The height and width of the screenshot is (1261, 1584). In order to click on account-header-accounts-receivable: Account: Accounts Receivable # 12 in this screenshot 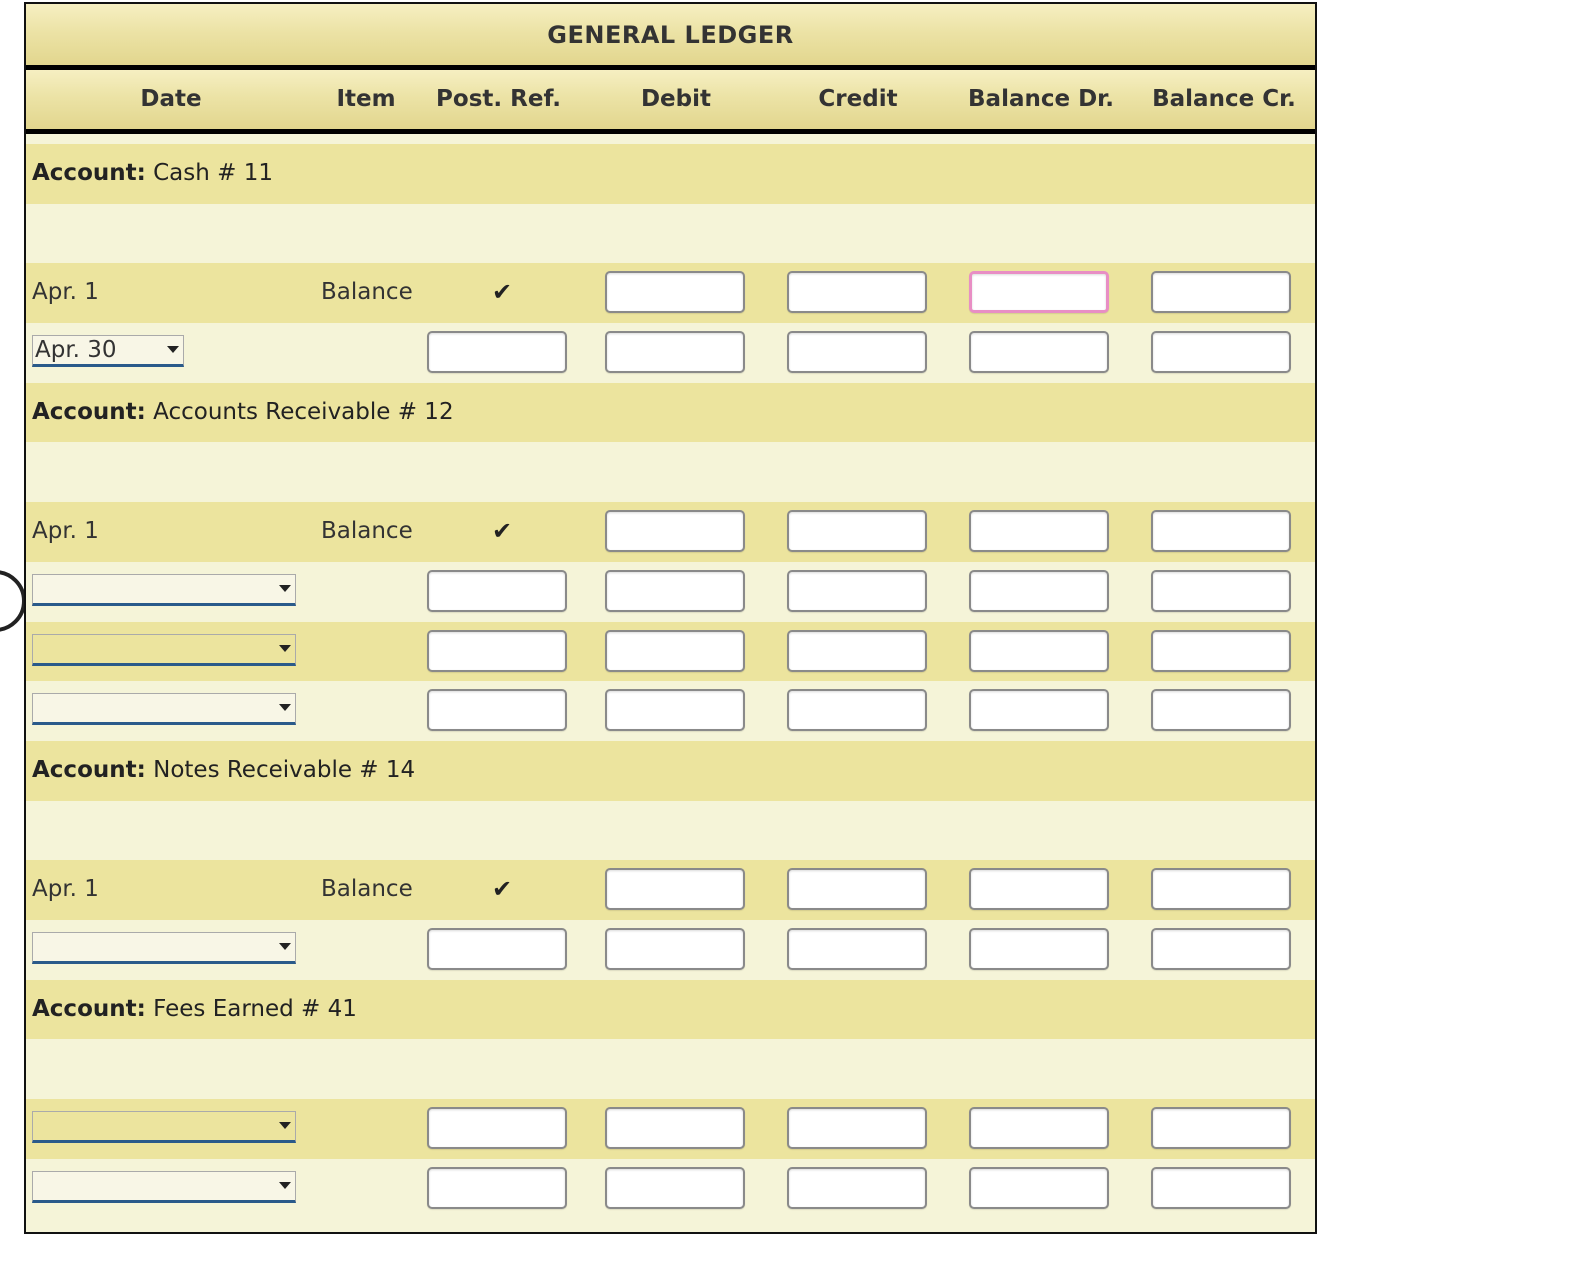, I will do `click(670, 412)`.